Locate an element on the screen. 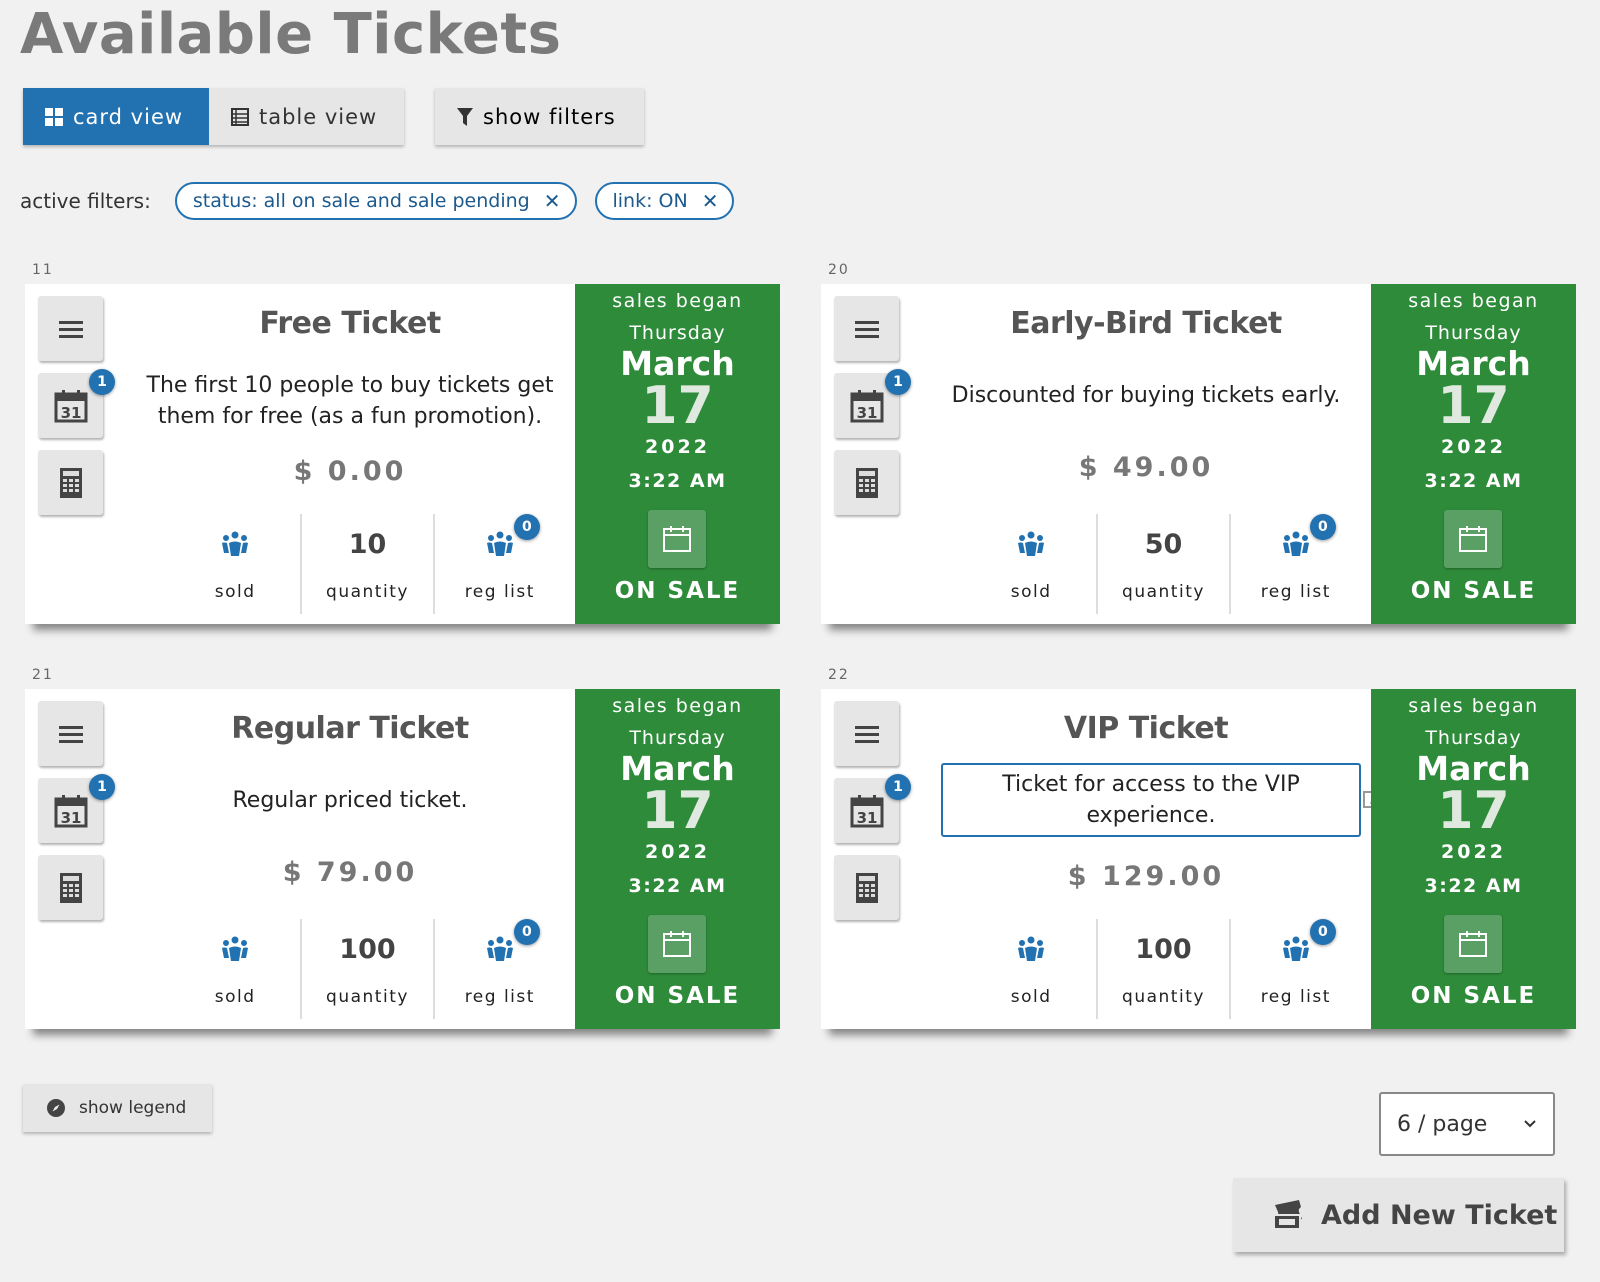 The image size is (1600, 1282). stat-quantity: 100 quantity is located at coordinates (366, 969).